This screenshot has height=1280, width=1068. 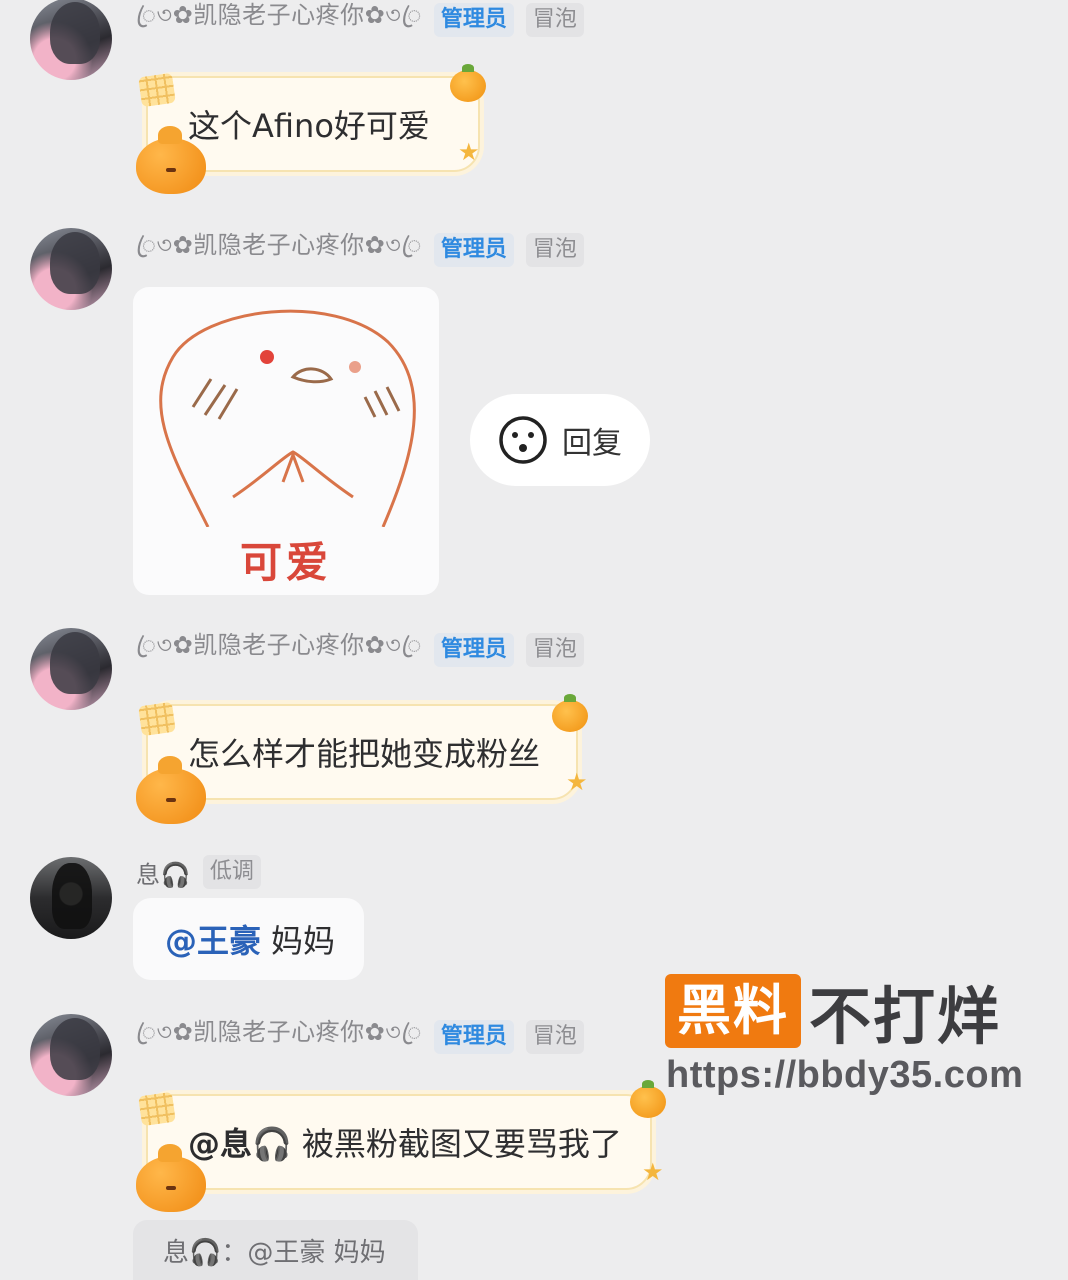 What do you see at coordinates (845, 1075) in the screenshot?
I see `watermark-url: https://bbdy35.com` at bounding box center [845, 1075].